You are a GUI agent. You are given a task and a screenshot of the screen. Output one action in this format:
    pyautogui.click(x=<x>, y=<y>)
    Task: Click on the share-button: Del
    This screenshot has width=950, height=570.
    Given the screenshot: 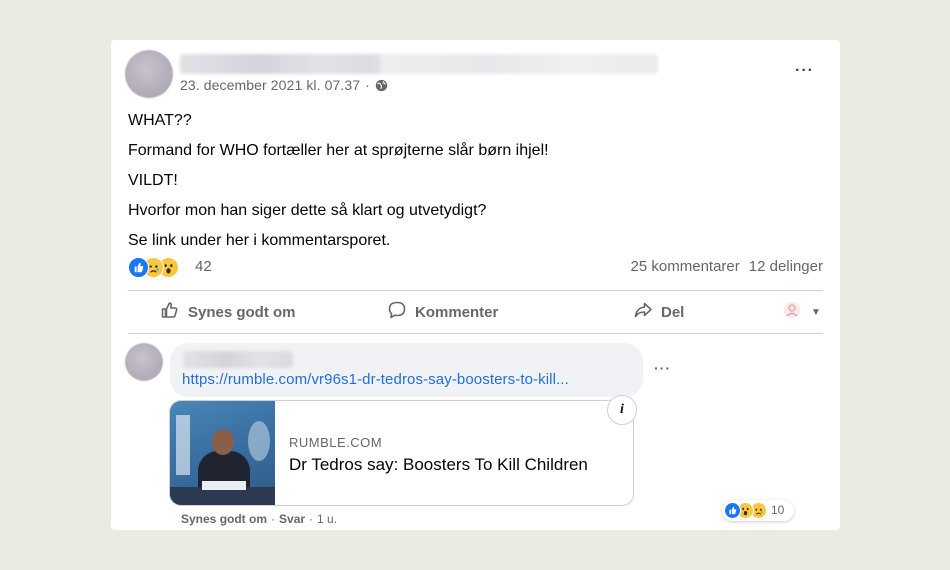 What is the action you would take?
    pyautogui.click(x=658, y=312)
    